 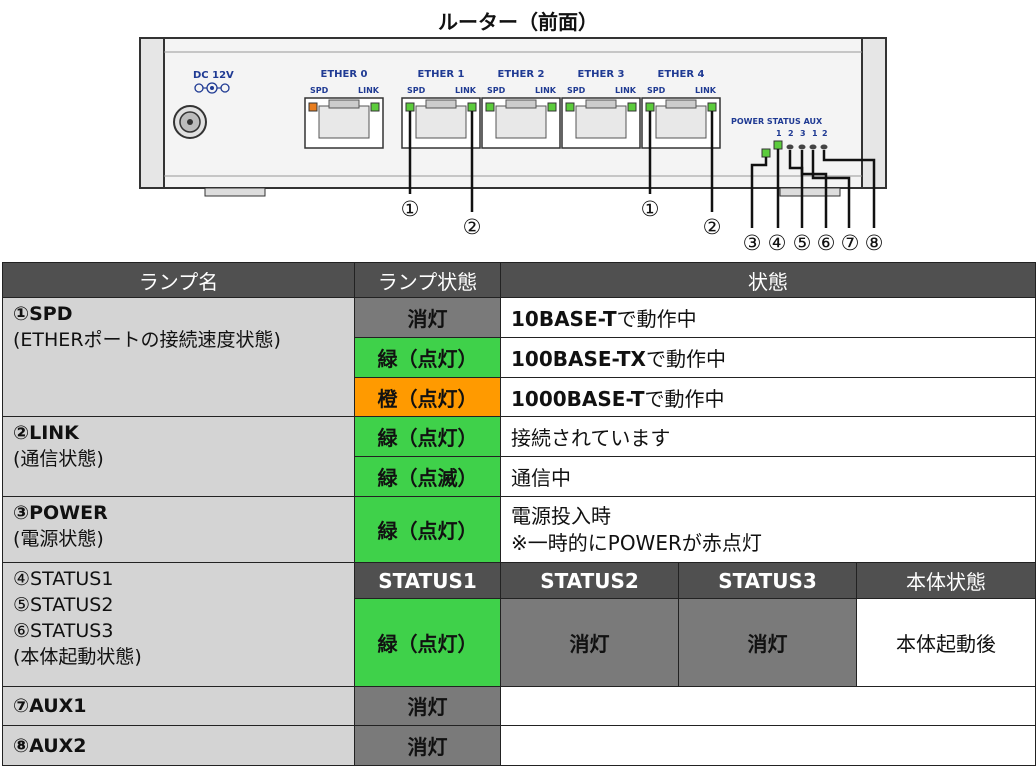 What do you see at coordinates (60, 512) in the screenshot?
I see `power-name: ③POWER` at bounding box center [60, 512].